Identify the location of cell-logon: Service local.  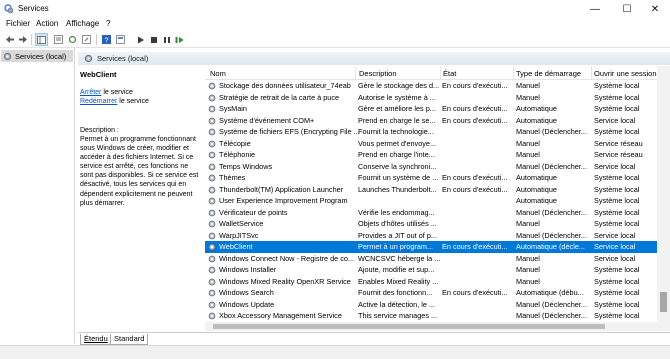
(615, 258).